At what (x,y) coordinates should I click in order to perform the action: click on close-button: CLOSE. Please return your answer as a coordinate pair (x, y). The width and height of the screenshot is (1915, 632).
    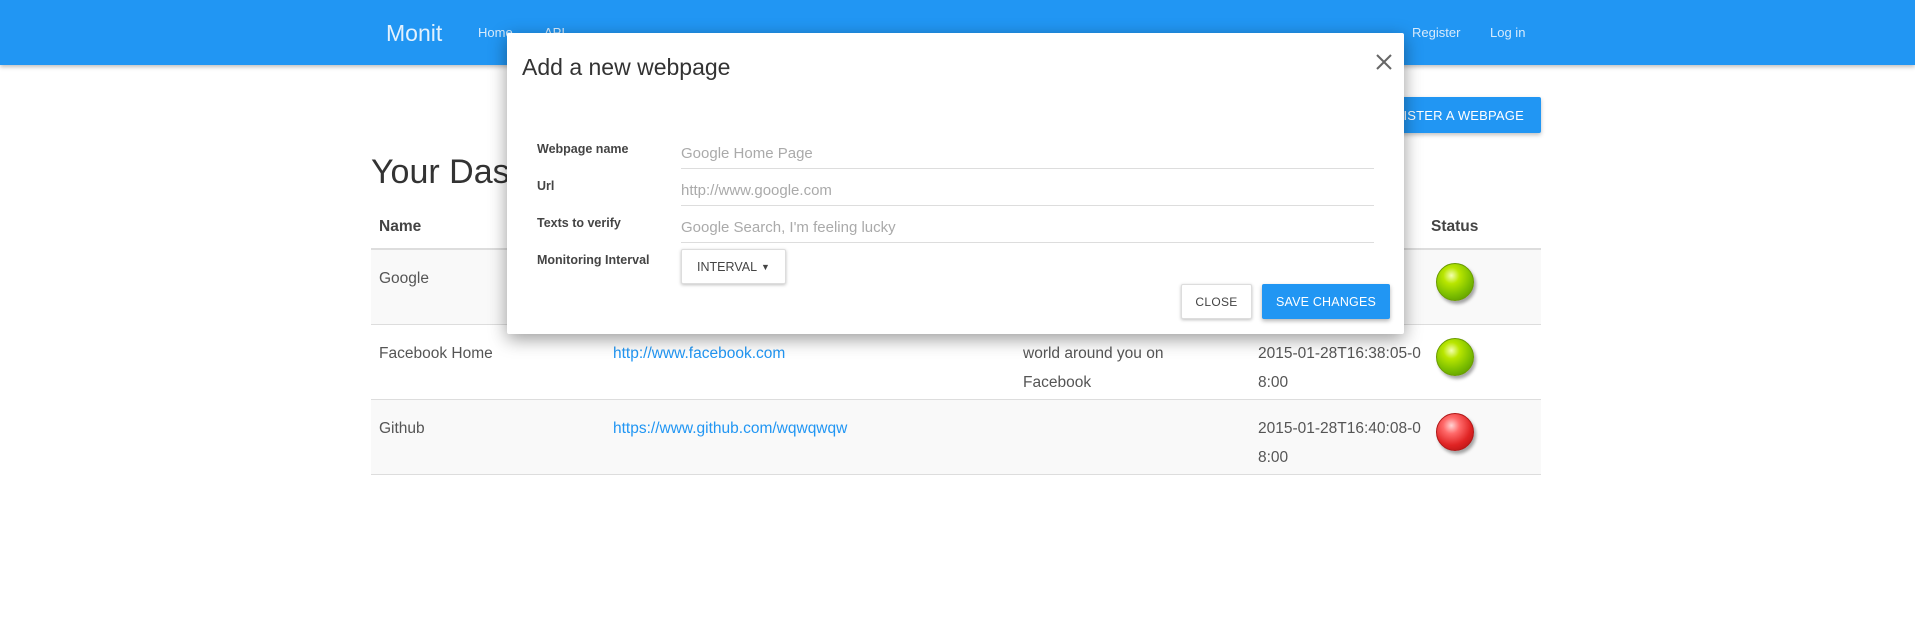
    Looking at the image, I should click on (1216, 301).